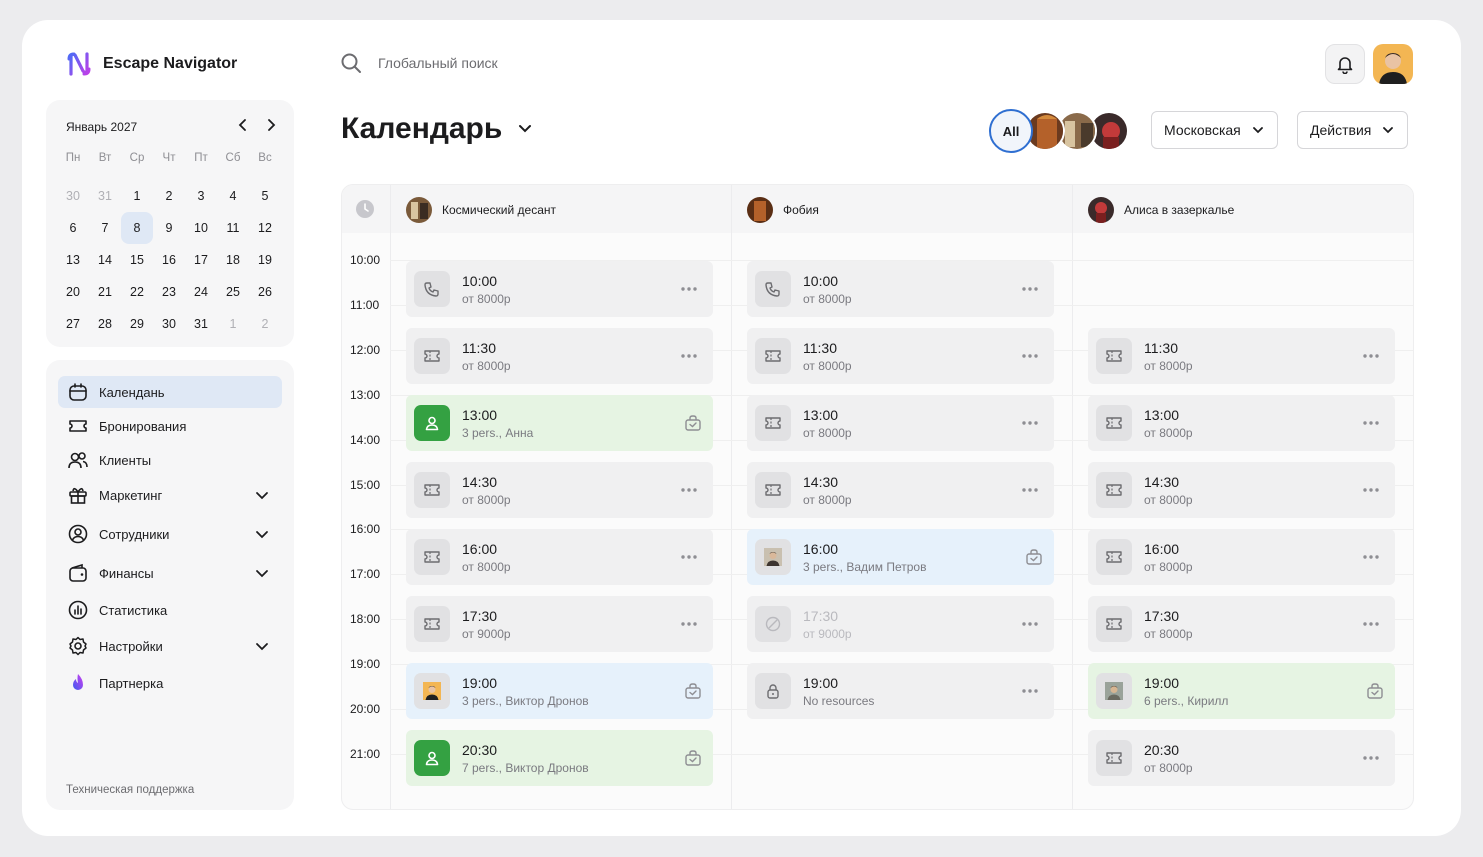 The width and height of the screenshot is (1483, 857). I want to click on calendar-day: 24, so click(201, 292).